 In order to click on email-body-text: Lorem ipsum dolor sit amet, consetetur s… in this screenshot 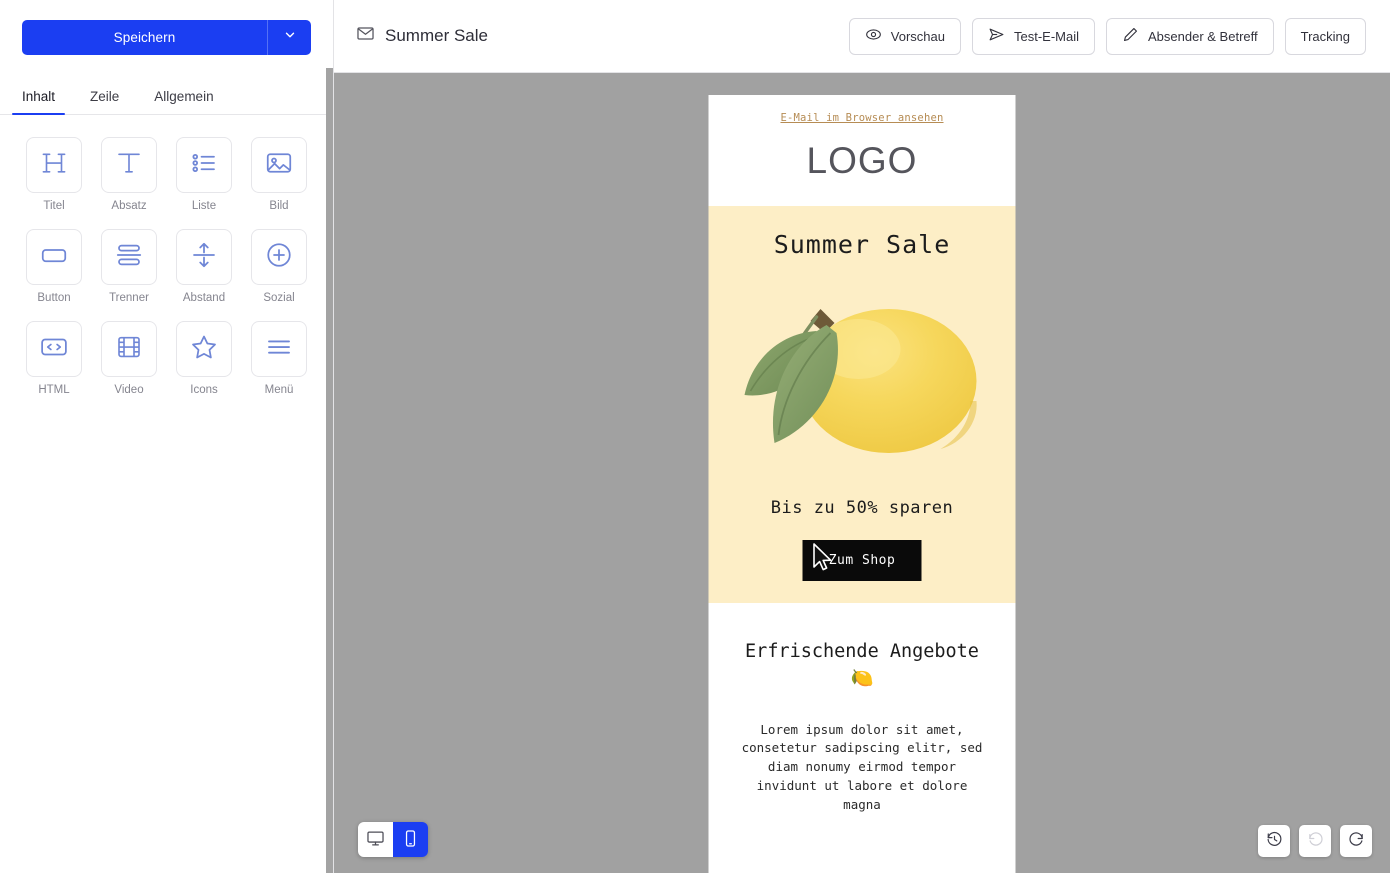, I will do `click(862, 754)`.